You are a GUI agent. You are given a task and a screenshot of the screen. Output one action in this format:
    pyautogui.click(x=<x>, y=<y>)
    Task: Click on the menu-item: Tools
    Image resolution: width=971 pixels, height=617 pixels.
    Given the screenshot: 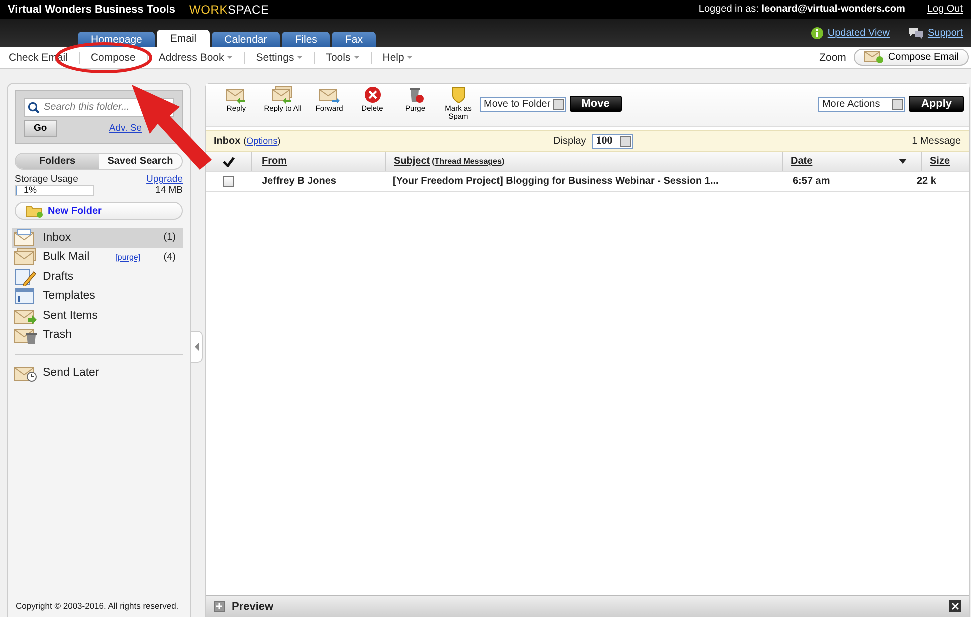 What is the action you would take?
    pyautogui.click(x=343, y=58)
    